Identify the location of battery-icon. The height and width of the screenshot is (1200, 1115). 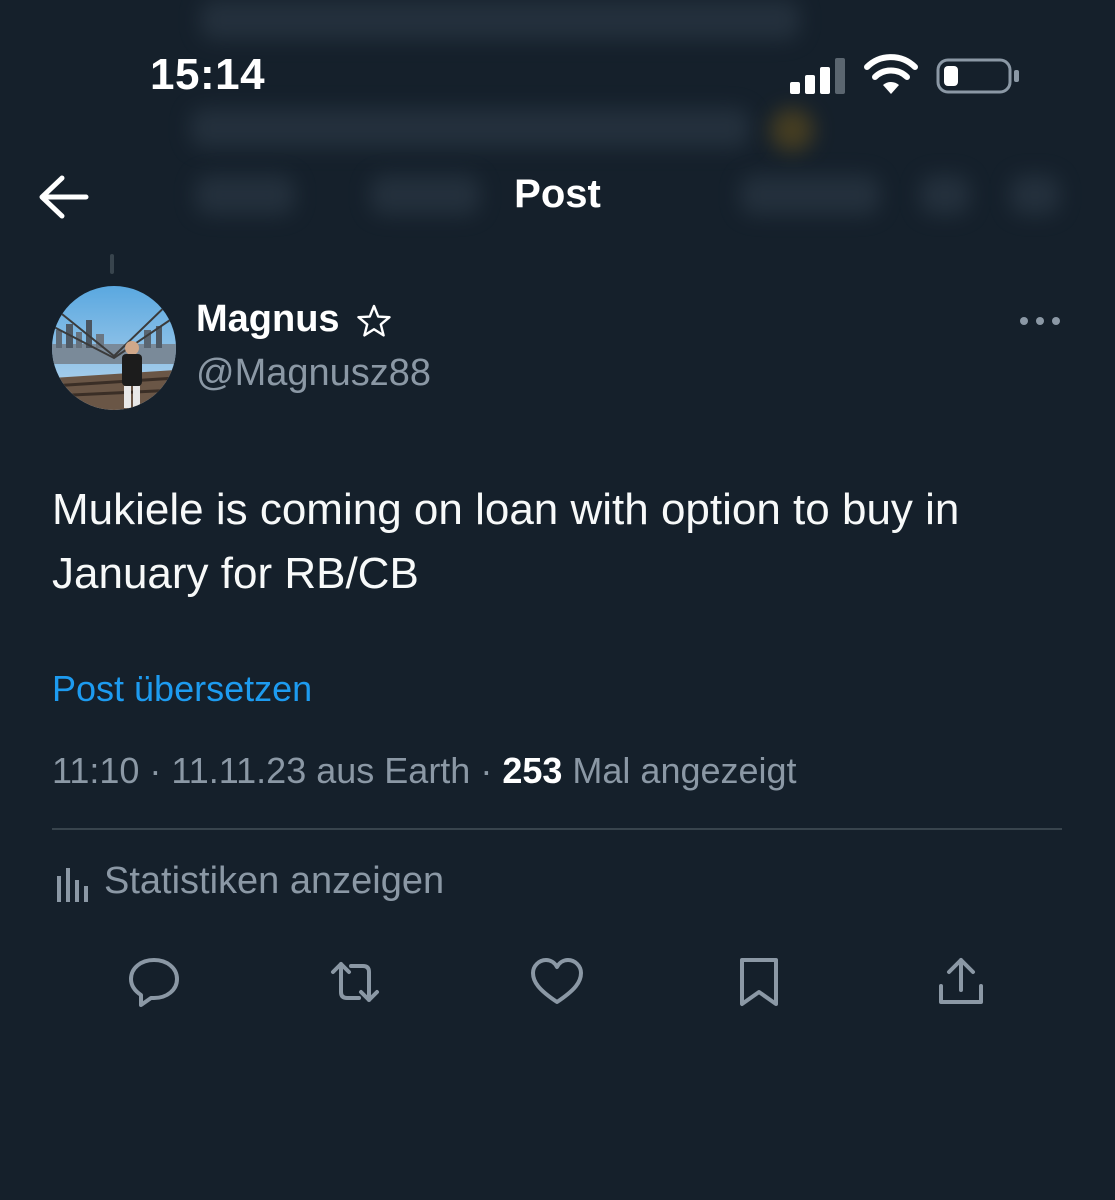
(977, 76).